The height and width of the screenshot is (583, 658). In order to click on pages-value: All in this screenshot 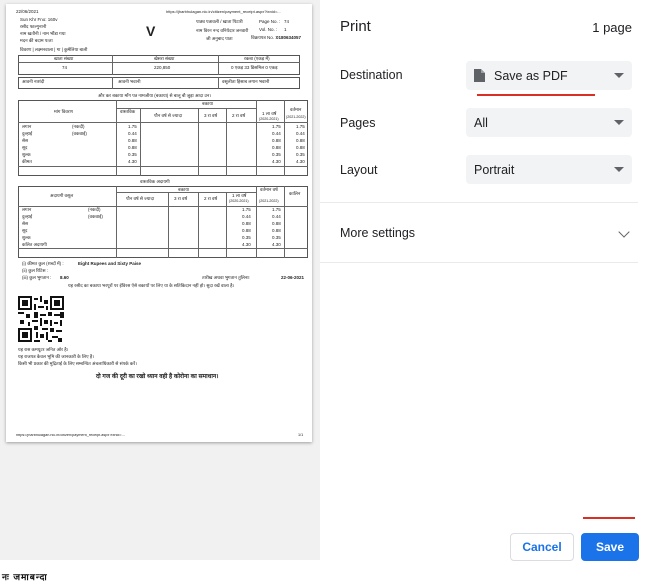, I will do `click(481, 122)`.